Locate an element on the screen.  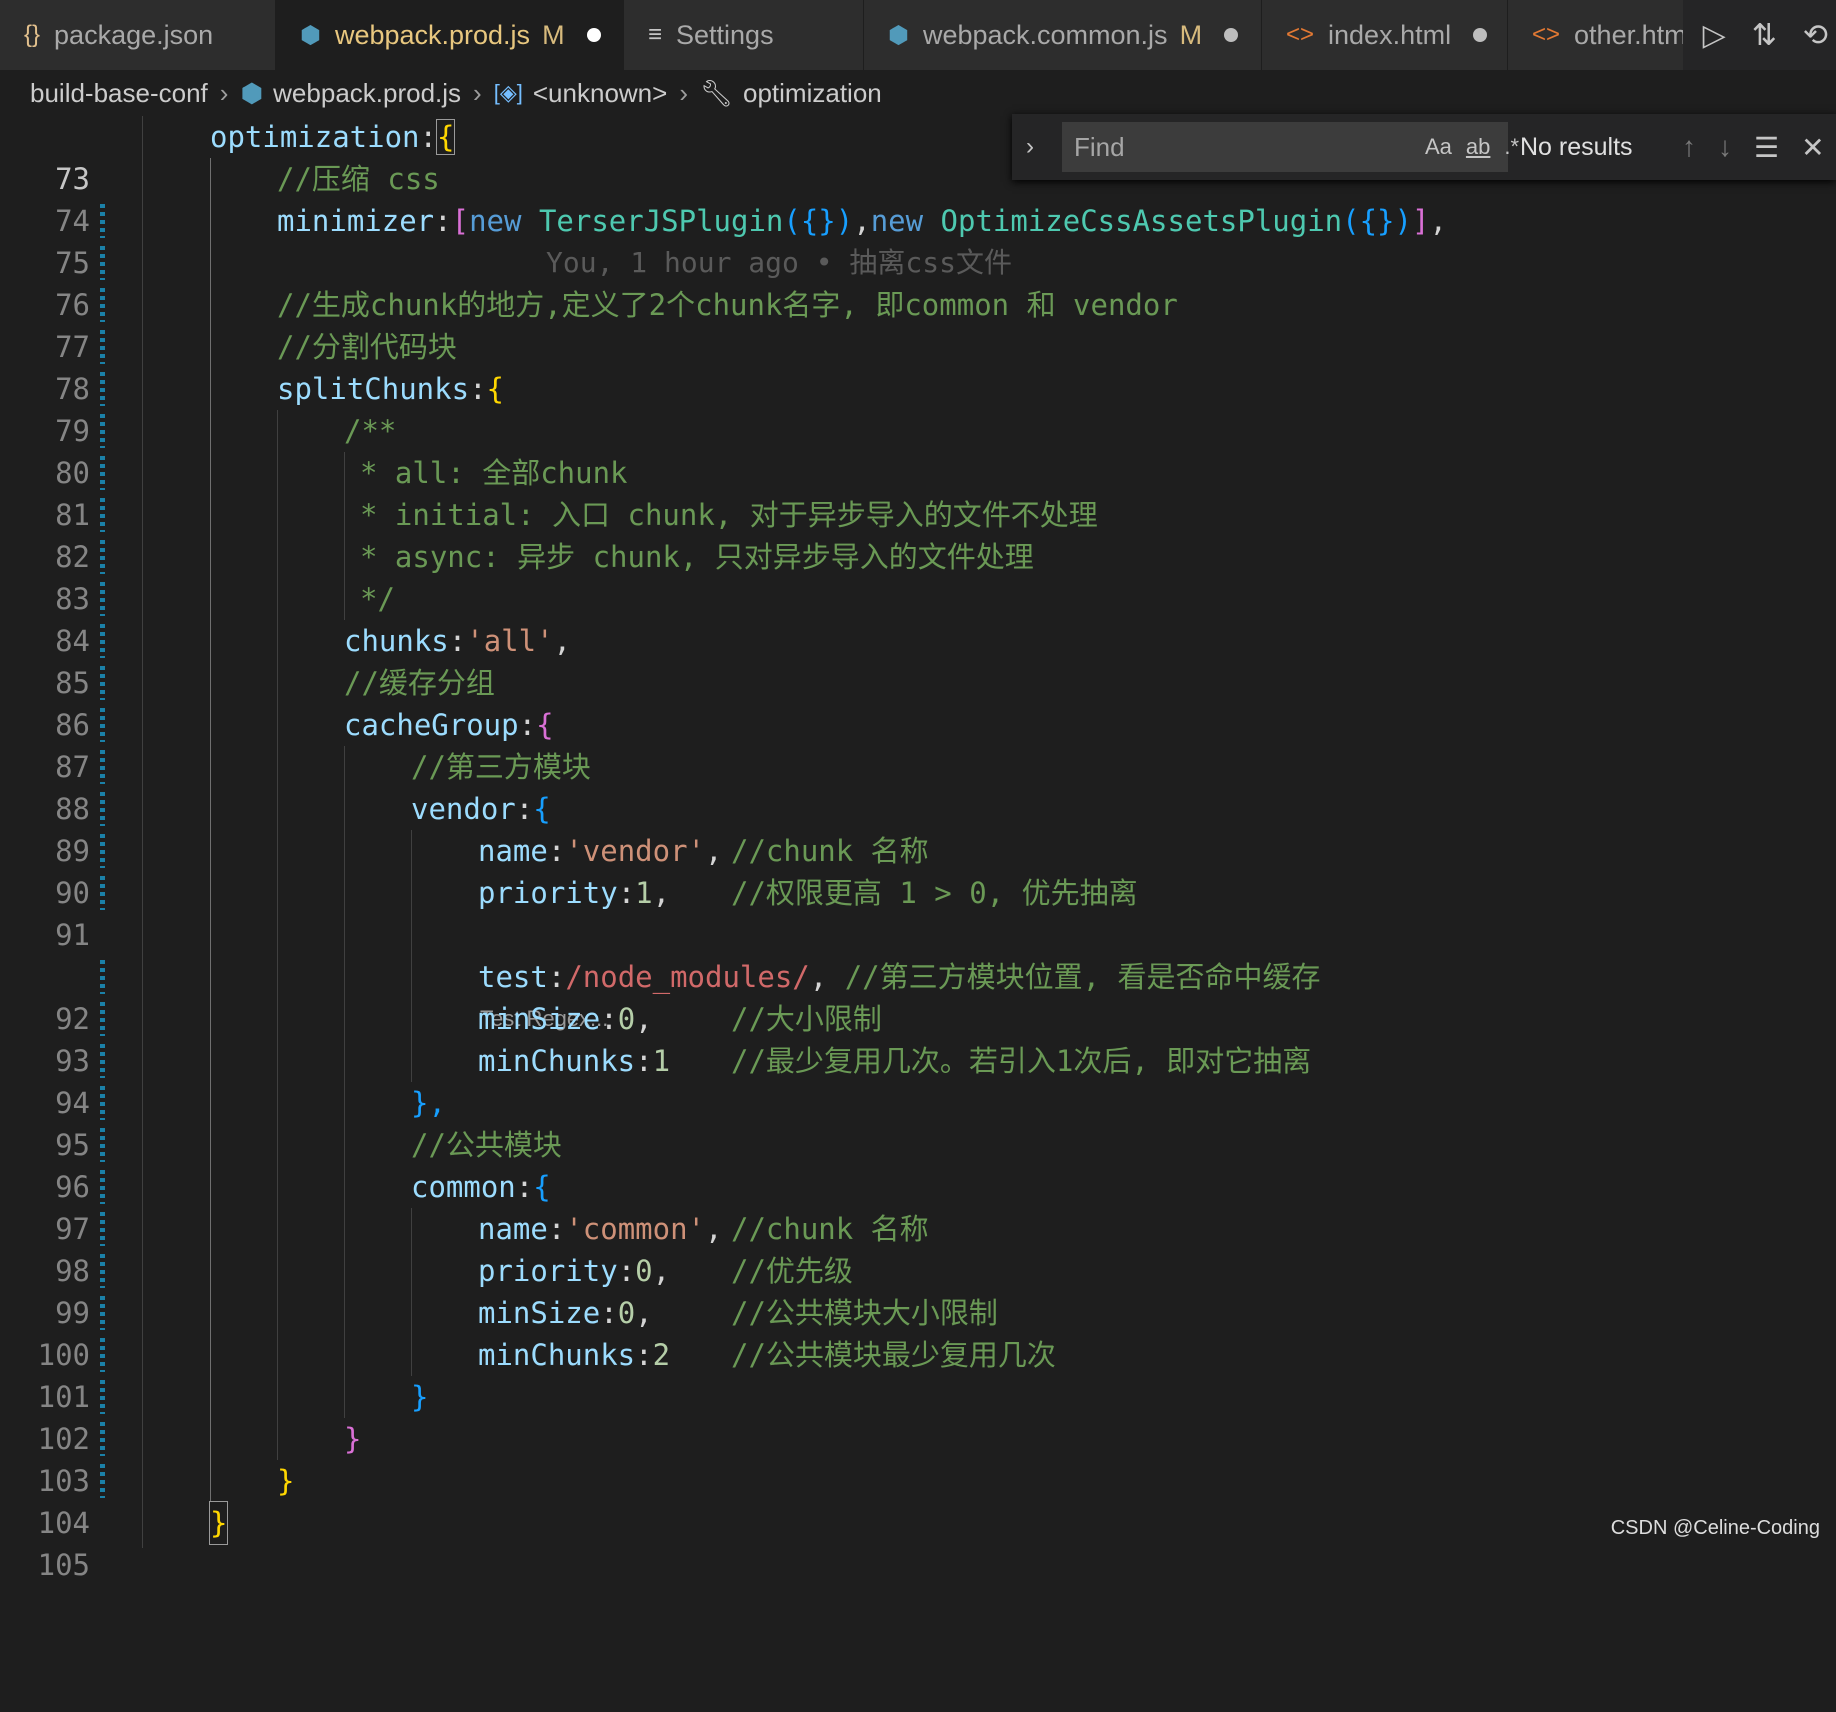
code-line: 97 common:{ is located at coordinates (918, 1206).